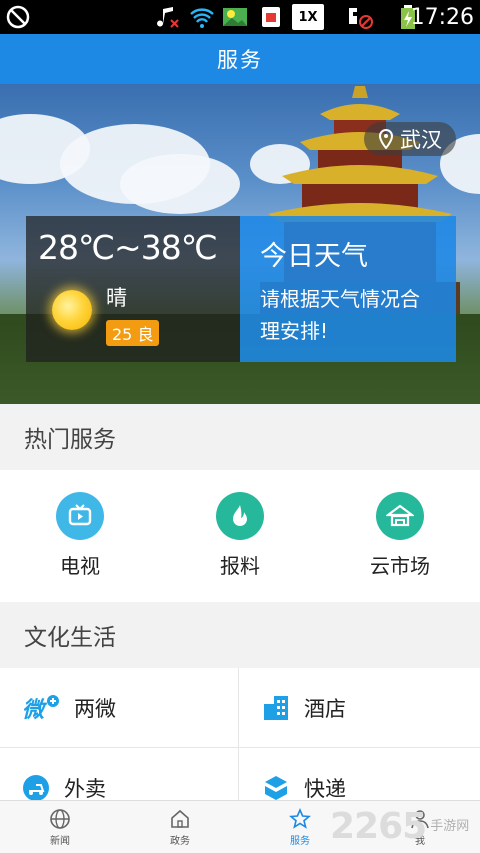 This screenshot has width=480, height=853. I want to click on hot-service-label: 云市场, so click(400, 566).